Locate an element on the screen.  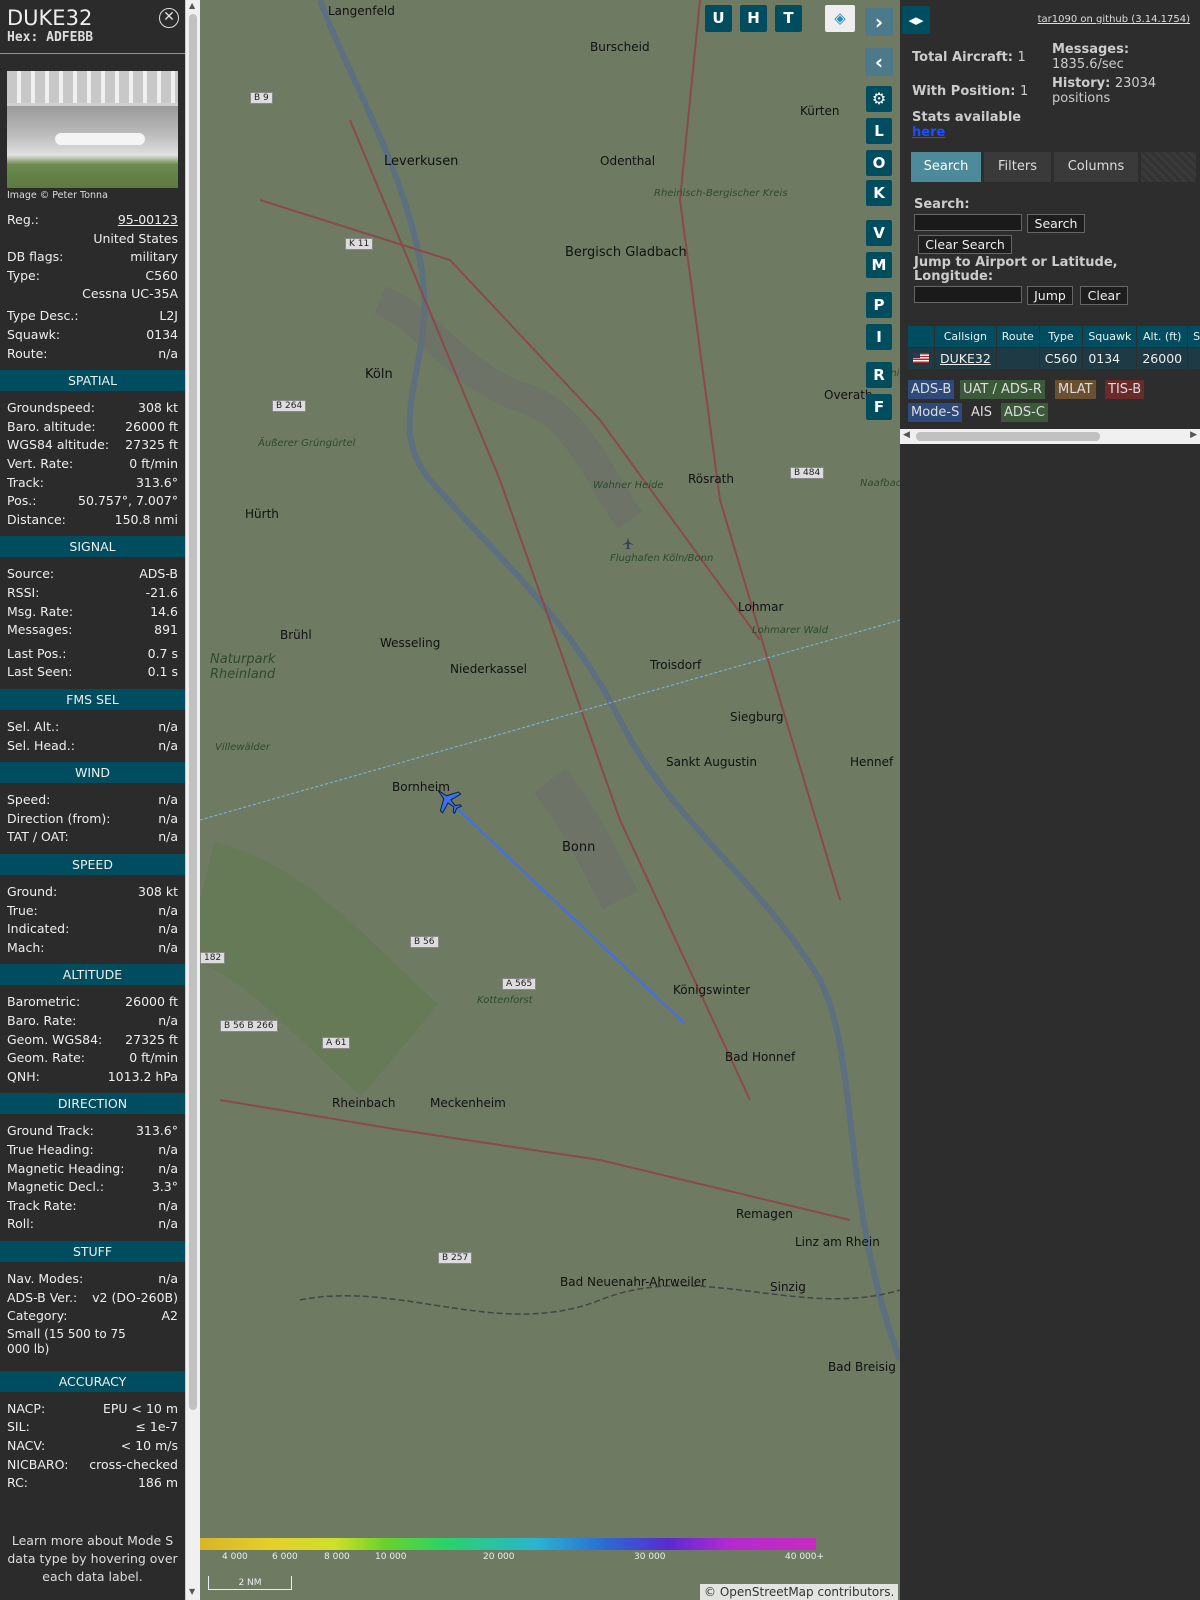
info-key: RC: is located at coordinates (18, 1483).